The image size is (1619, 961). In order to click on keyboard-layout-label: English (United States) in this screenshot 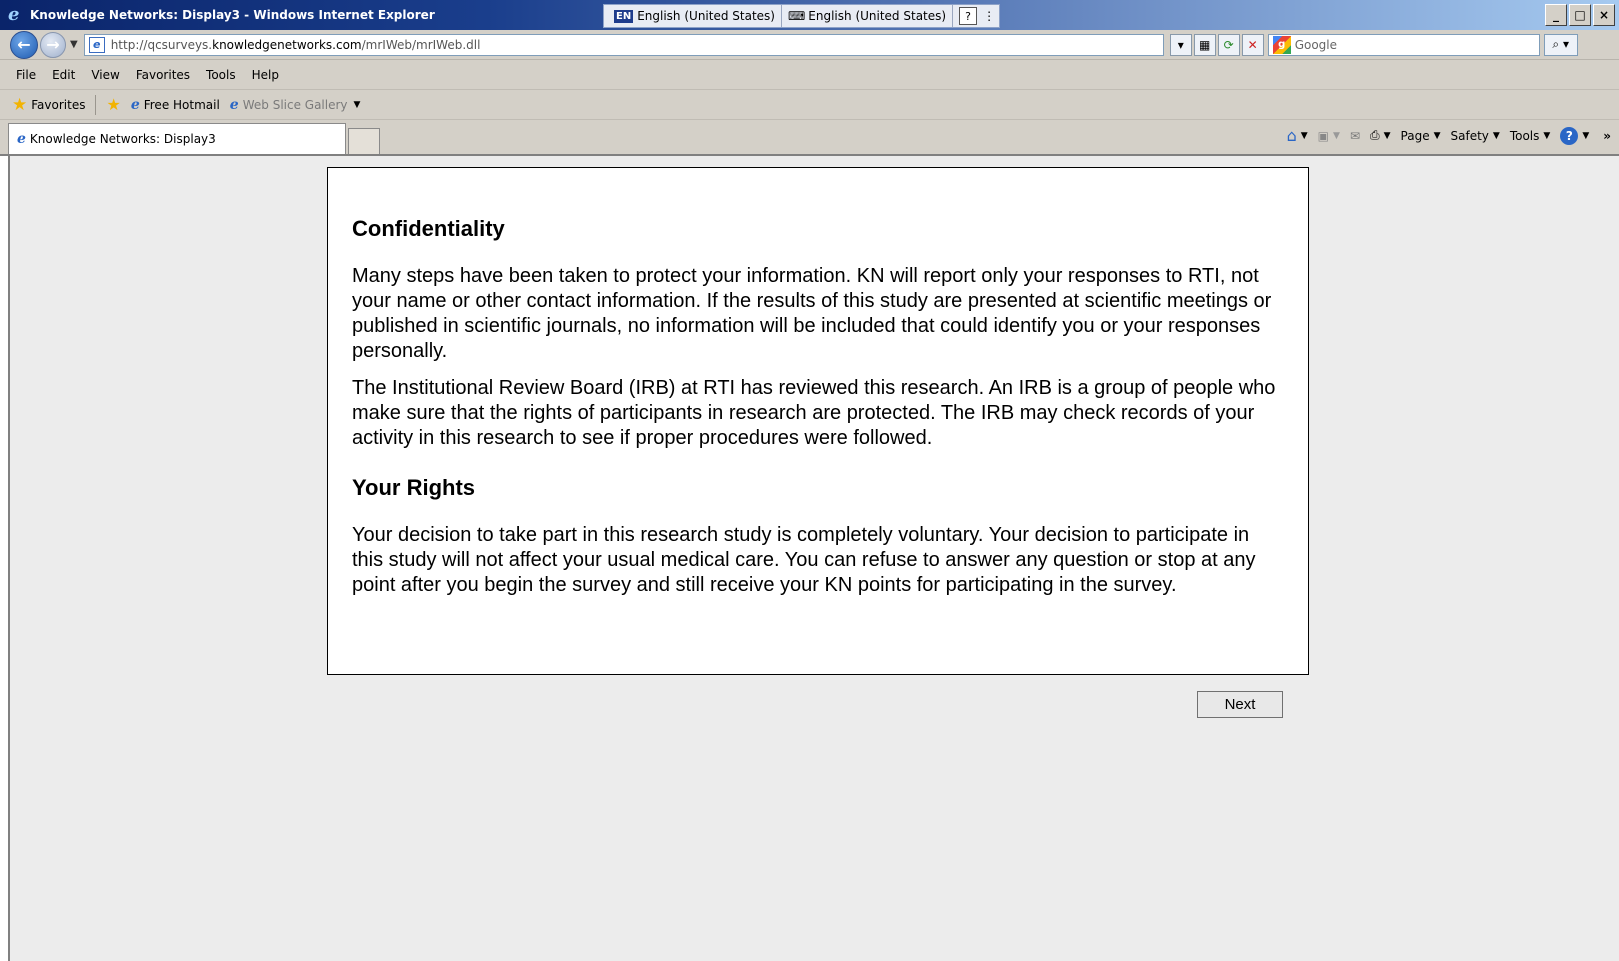, I will do `click(877, 16)`.